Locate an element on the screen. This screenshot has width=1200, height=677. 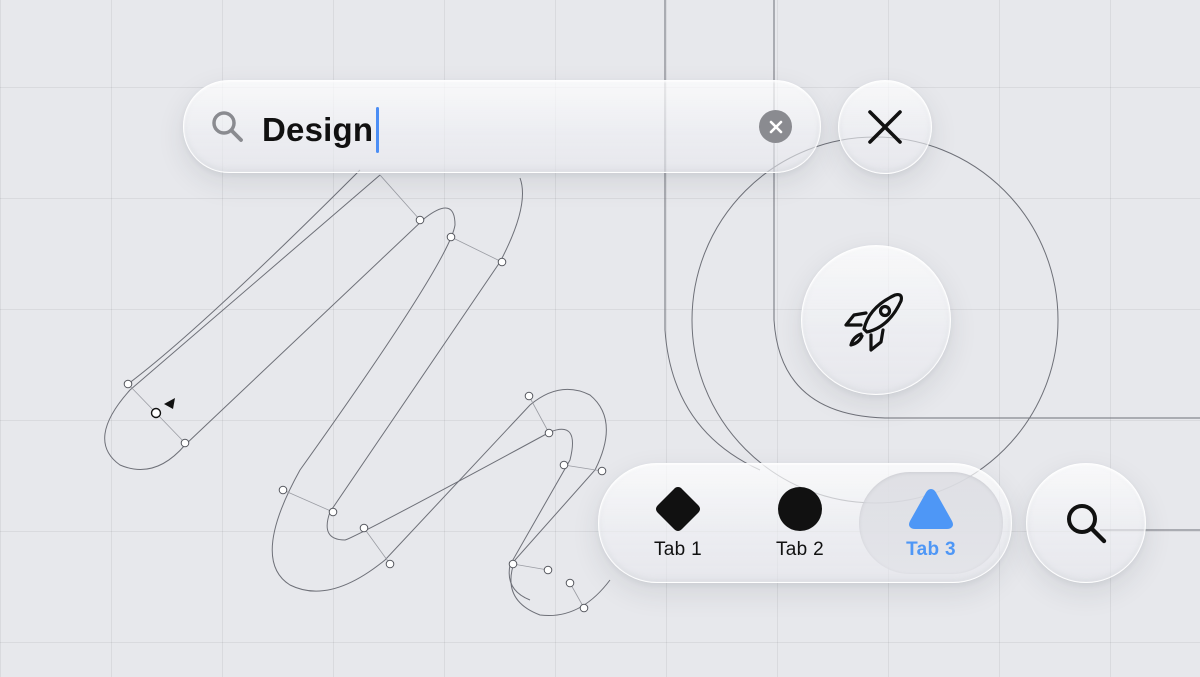
clear-x-circle-icon is located at coordinates (775, 126).